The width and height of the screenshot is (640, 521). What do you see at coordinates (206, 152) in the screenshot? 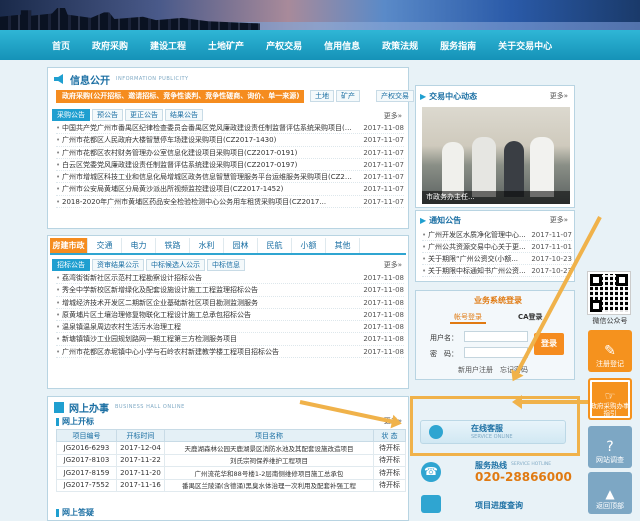
I see `list-item-title: 广州市花都区农村财务管理办公室信息化建设项目采购项目(CZ2017-0191)` at bounding box center [206, 152].